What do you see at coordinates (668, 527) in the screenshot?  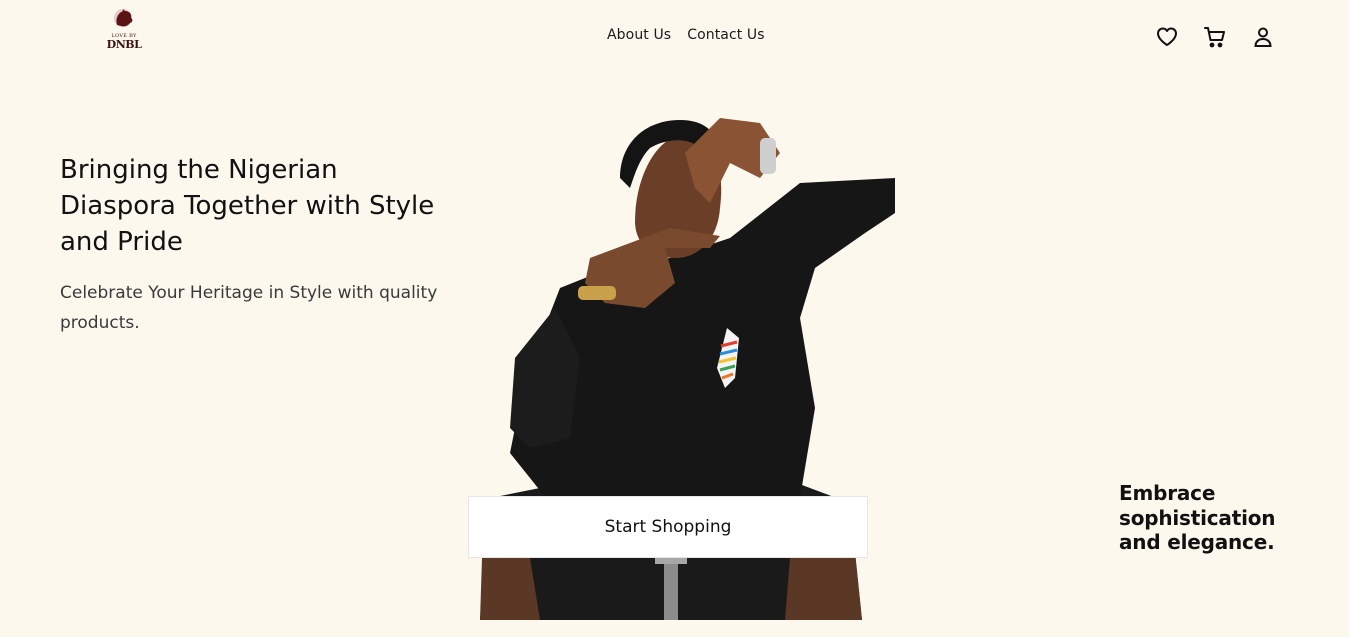 I see `start-shopping-button: Start Shopping` at bounding box center [668, 527].